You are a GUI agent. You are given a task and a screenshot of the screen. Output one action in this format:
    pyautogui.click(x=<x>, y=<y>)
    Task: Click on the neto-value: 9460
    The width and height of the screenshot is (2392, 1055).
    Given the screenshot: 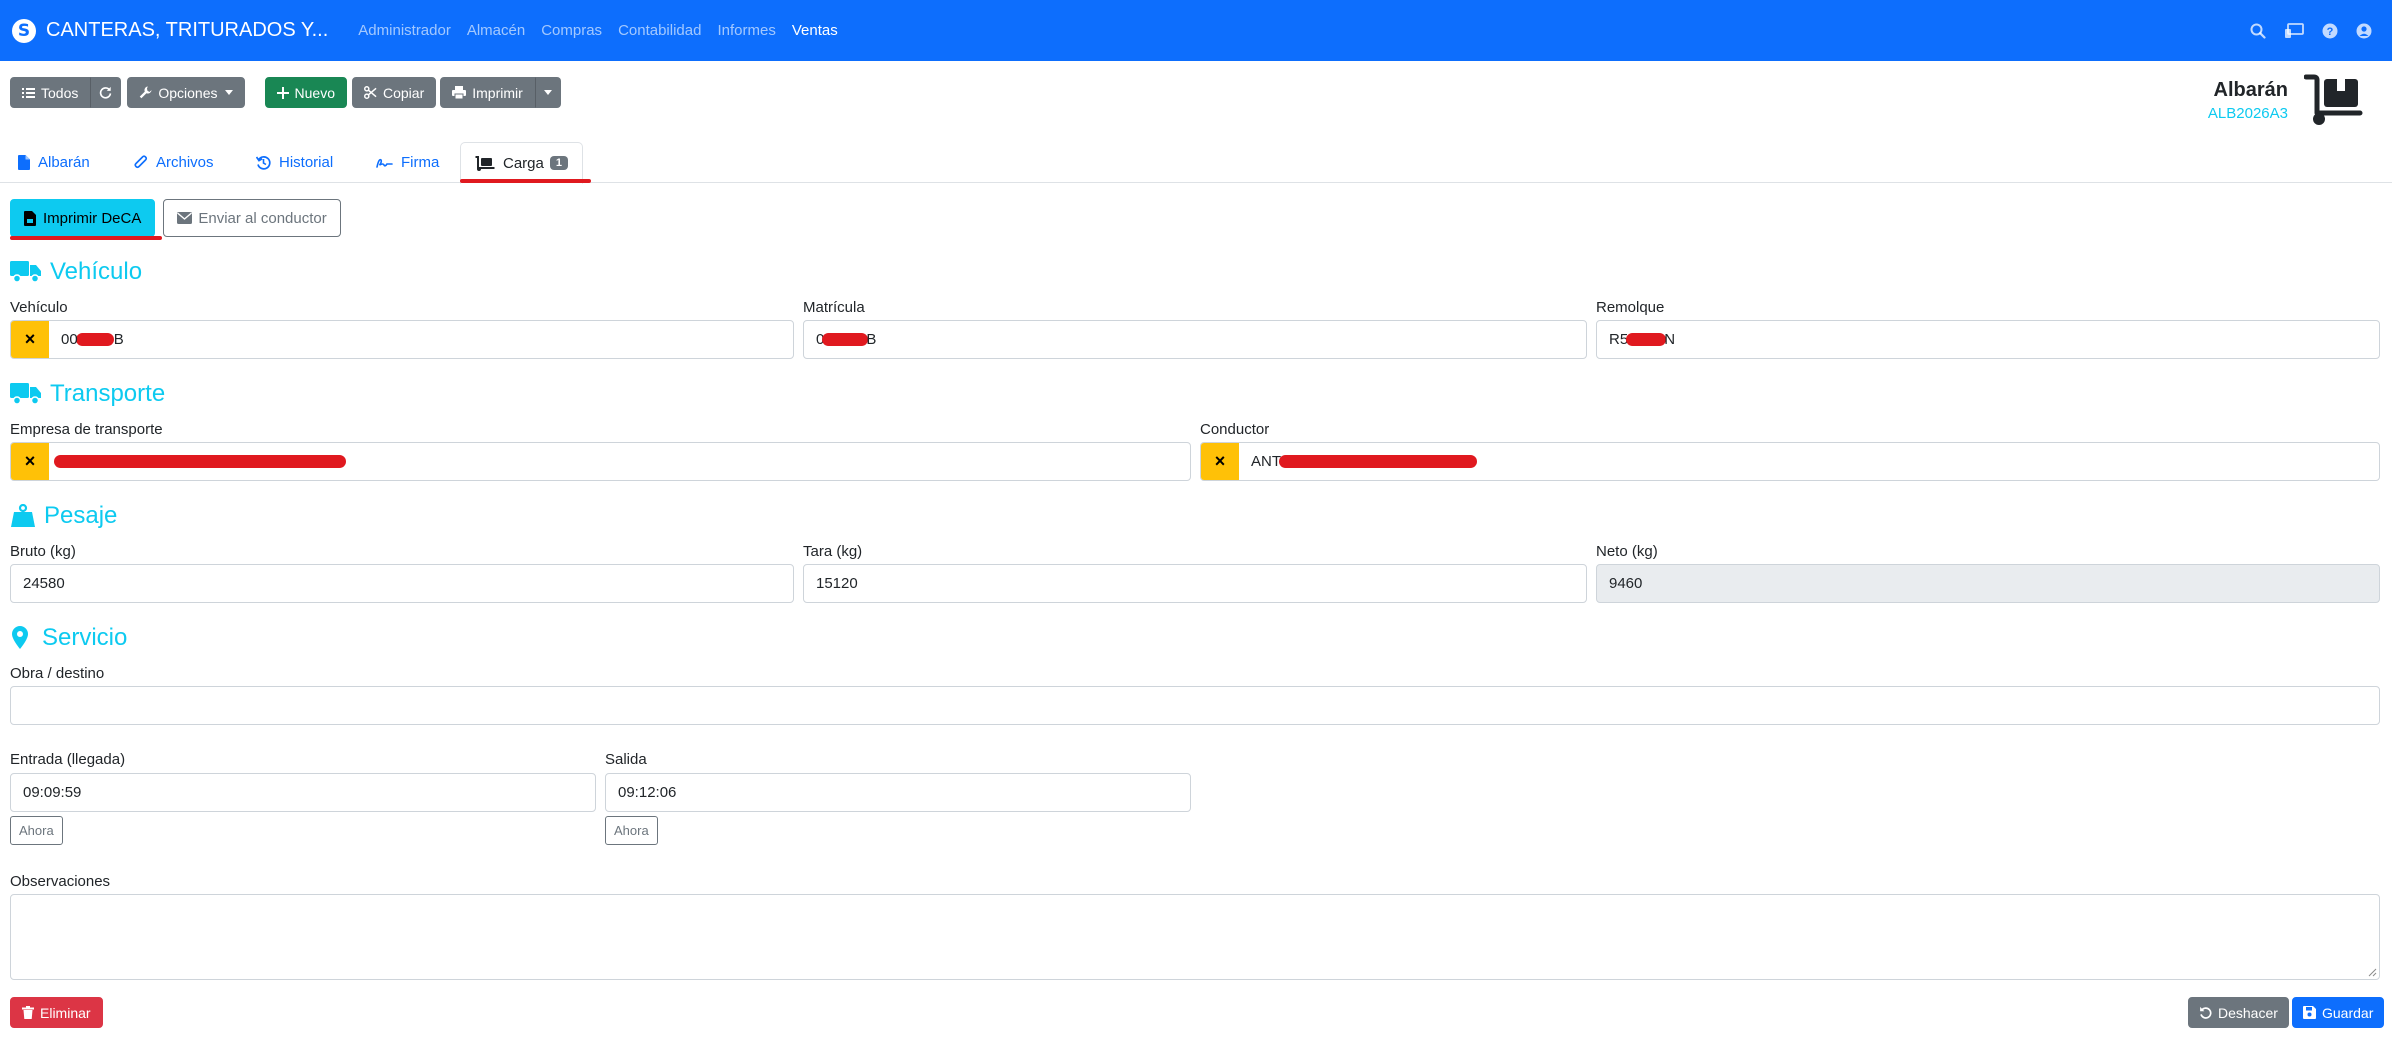 What is the action you would take?
    pyautogui.click(x=1626, y=583)
    